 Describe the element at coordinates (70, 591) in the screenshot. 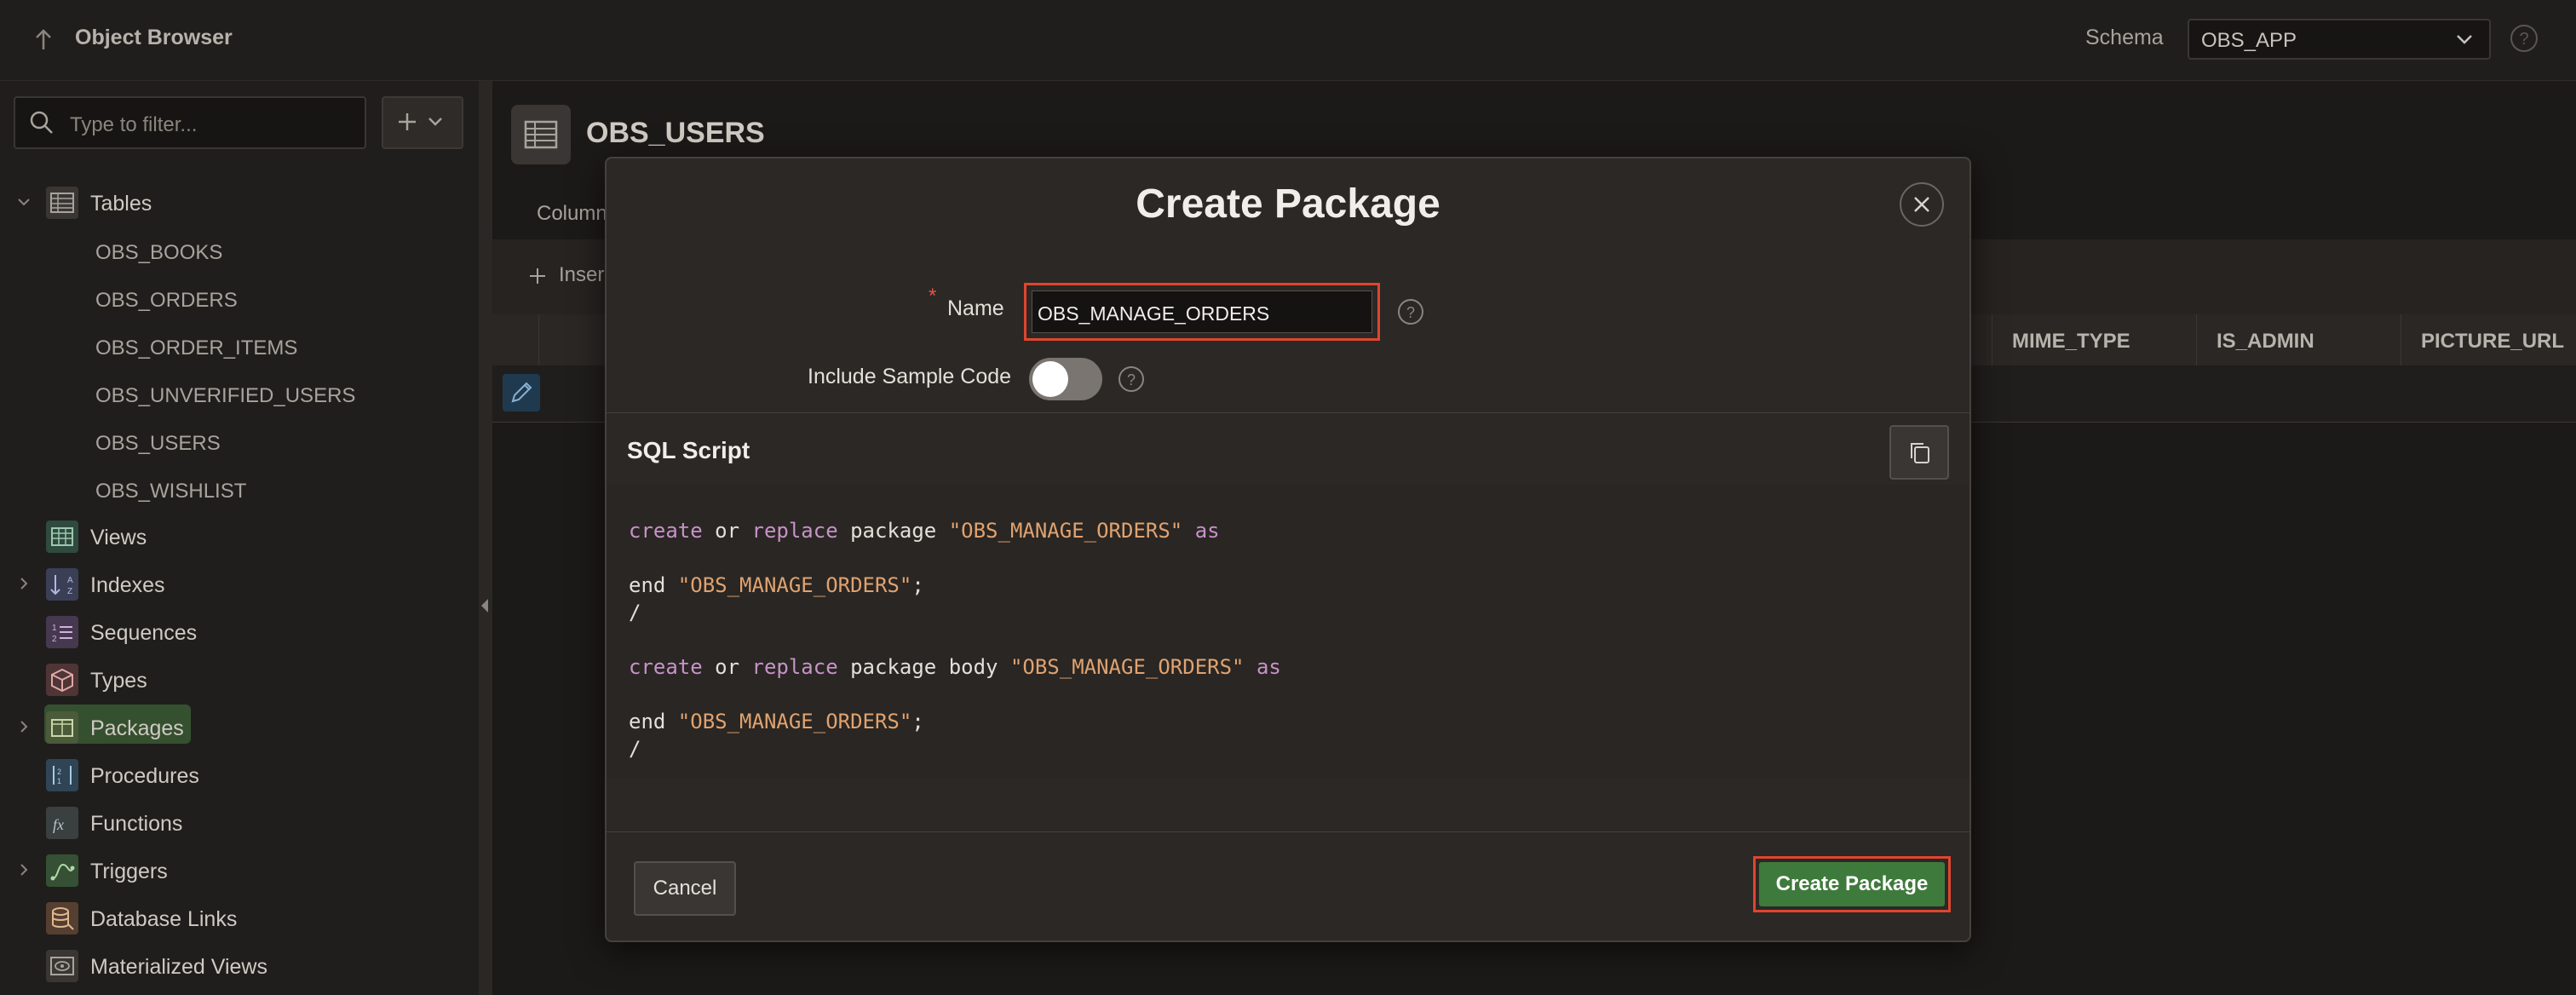

I see `svg-text: Z` at that location.